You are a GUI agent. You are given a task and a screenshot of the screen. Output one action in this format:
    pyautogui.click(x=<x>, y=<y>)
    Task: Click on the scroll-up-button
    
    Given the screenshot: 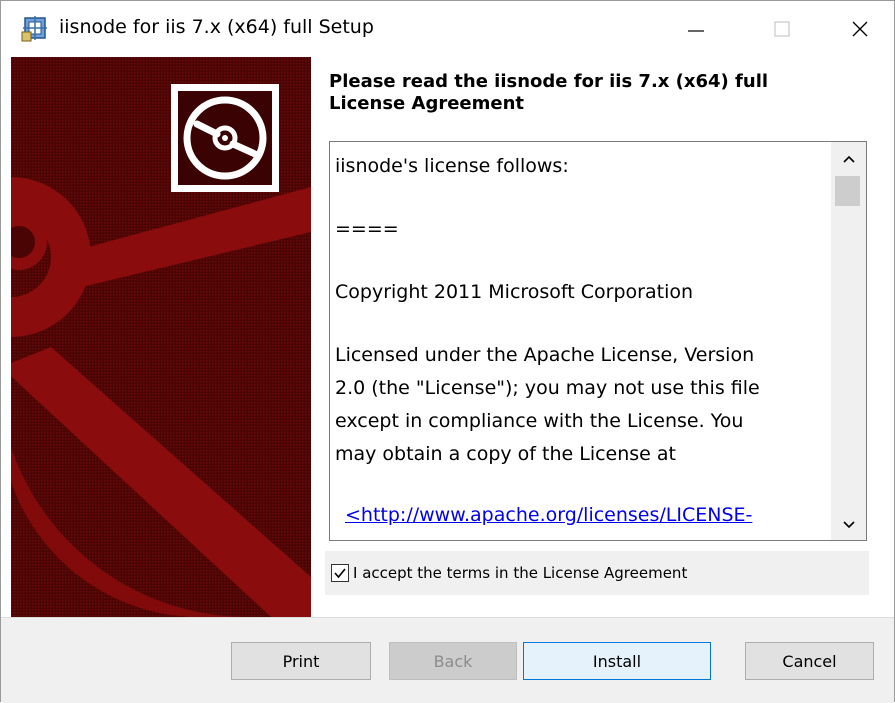 What is the action you would take?
    pyautogui.click(x=848, y=159)
    